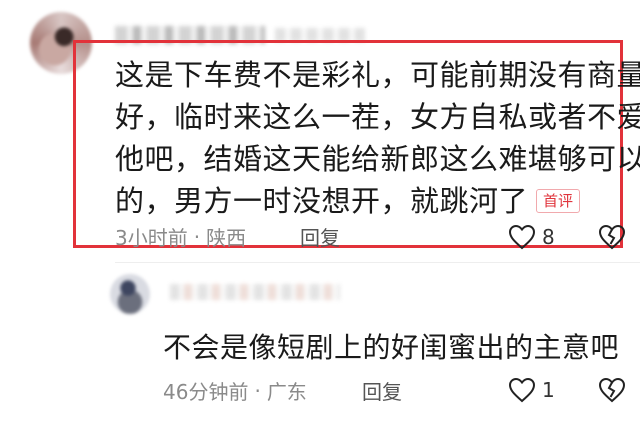 This screenshot has height=422, width=640. What do you see at coordinates (548, 390) in the screenshot?
I see `like-count: 1` at bounding box center [548, 390].